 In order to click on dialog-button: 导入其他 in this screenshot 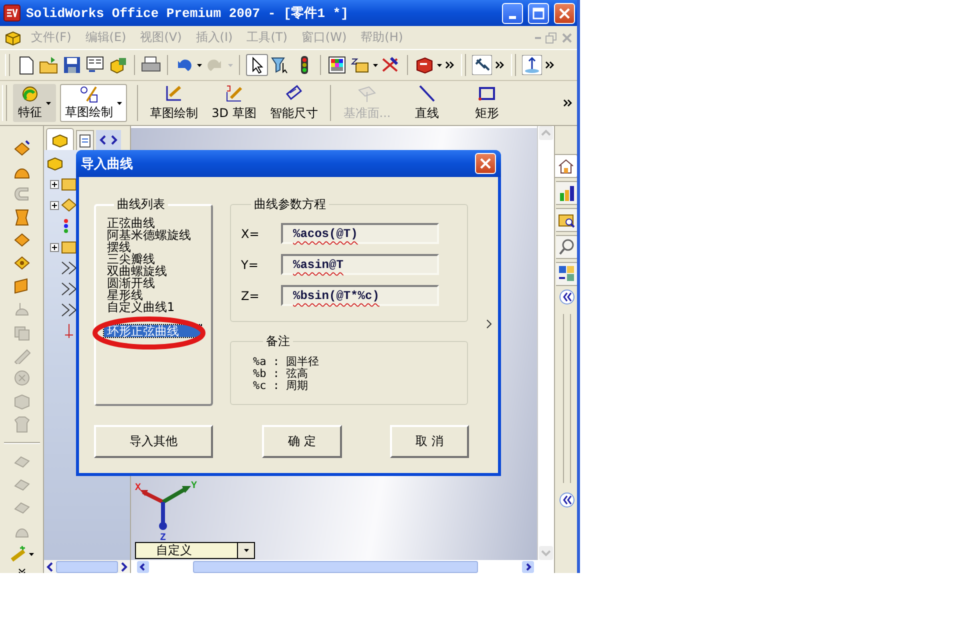, I will do `click(153, 441)`.